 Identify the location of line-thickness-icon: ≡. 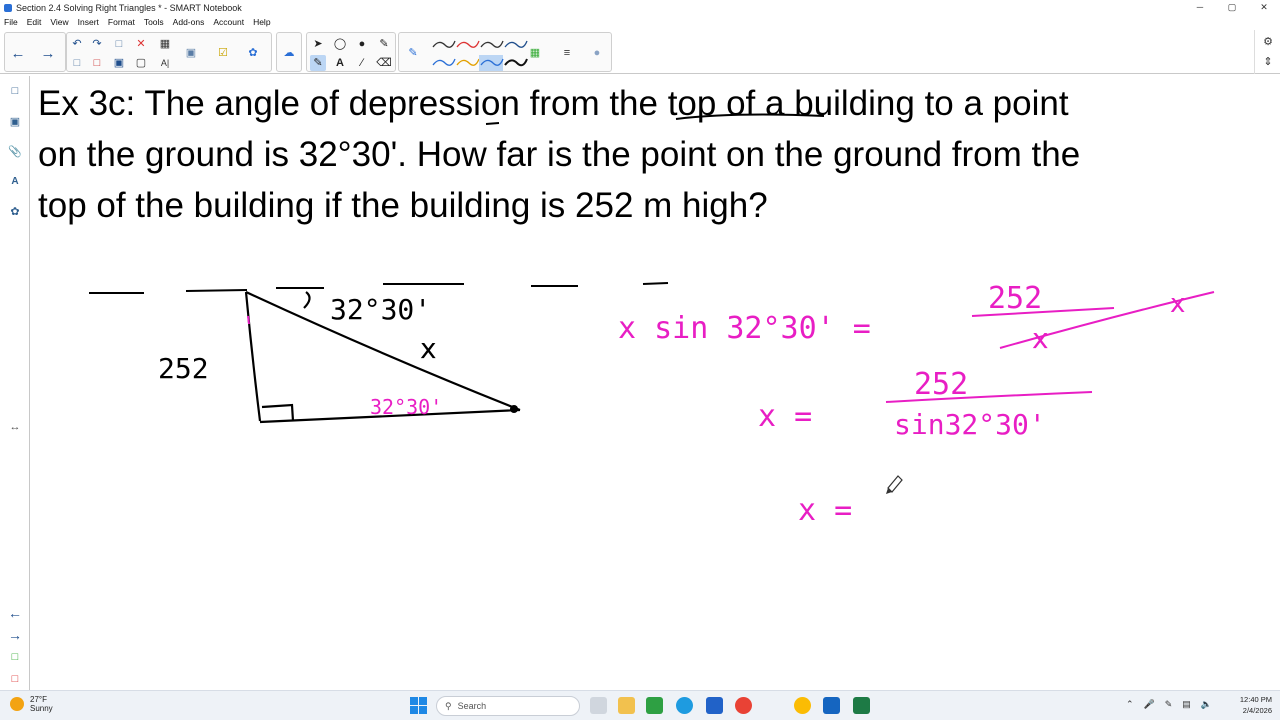
(567, 53).